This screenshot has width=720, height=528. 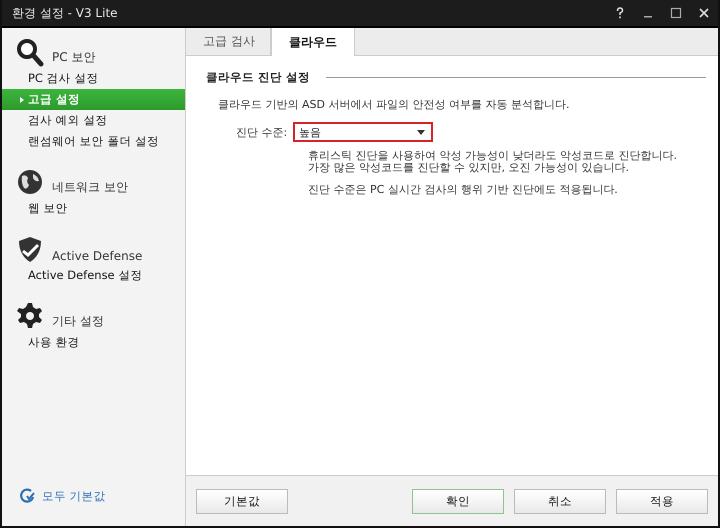 I want to click on sidebar-item: 랜섬웨어 보안 폴더 설정, so click(x=93, y=141).